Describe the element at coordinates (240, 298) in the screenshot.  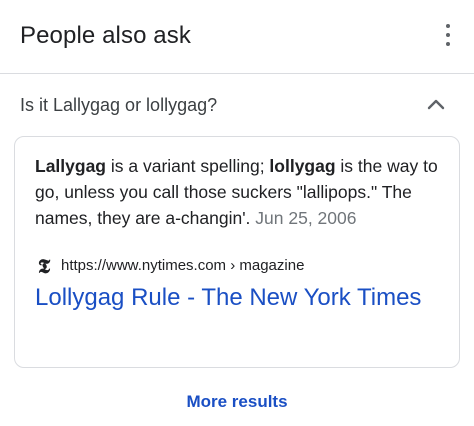
I see `result-title-link: Lollygag Rule - The New York Times` at that location.